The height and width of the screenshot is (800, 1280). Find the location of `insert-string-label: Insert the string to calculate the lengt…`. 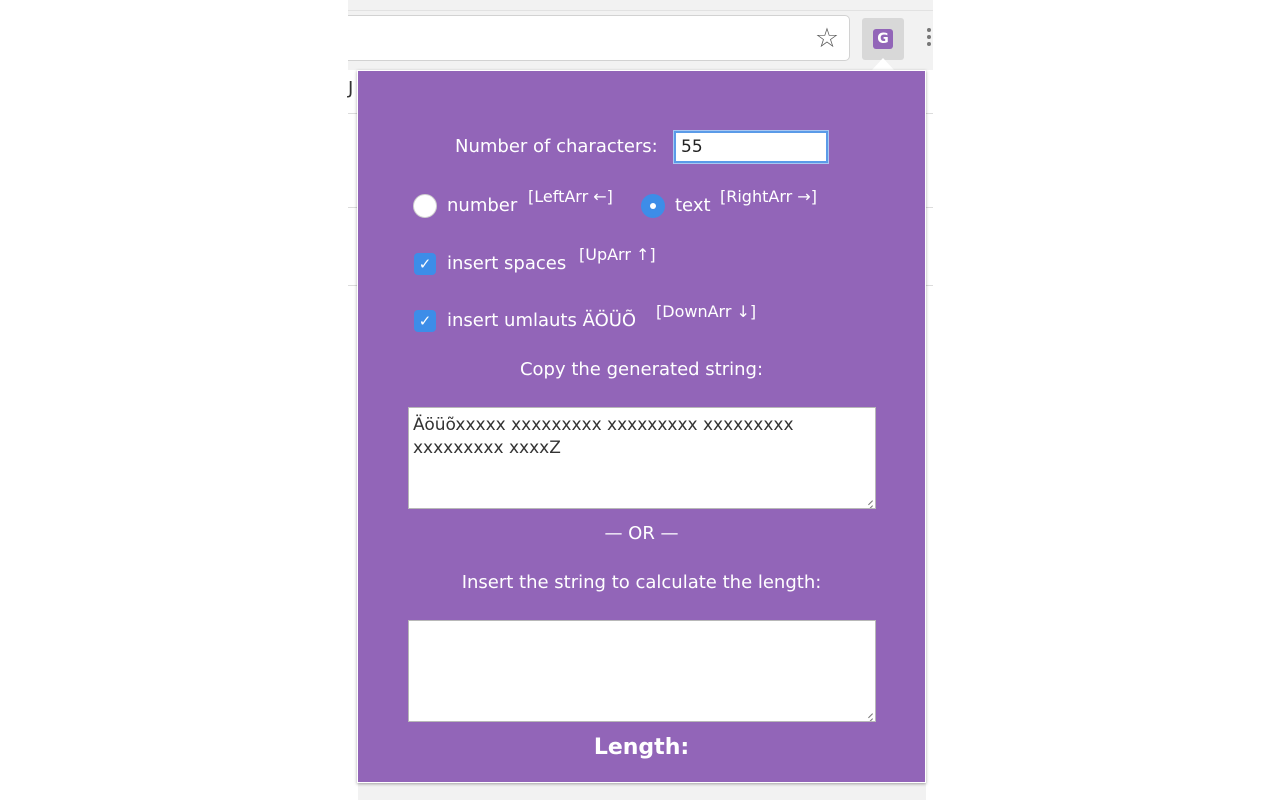

insert-string-label: Insert the string to calculate the lengt… is located at coordinates (641, 582).